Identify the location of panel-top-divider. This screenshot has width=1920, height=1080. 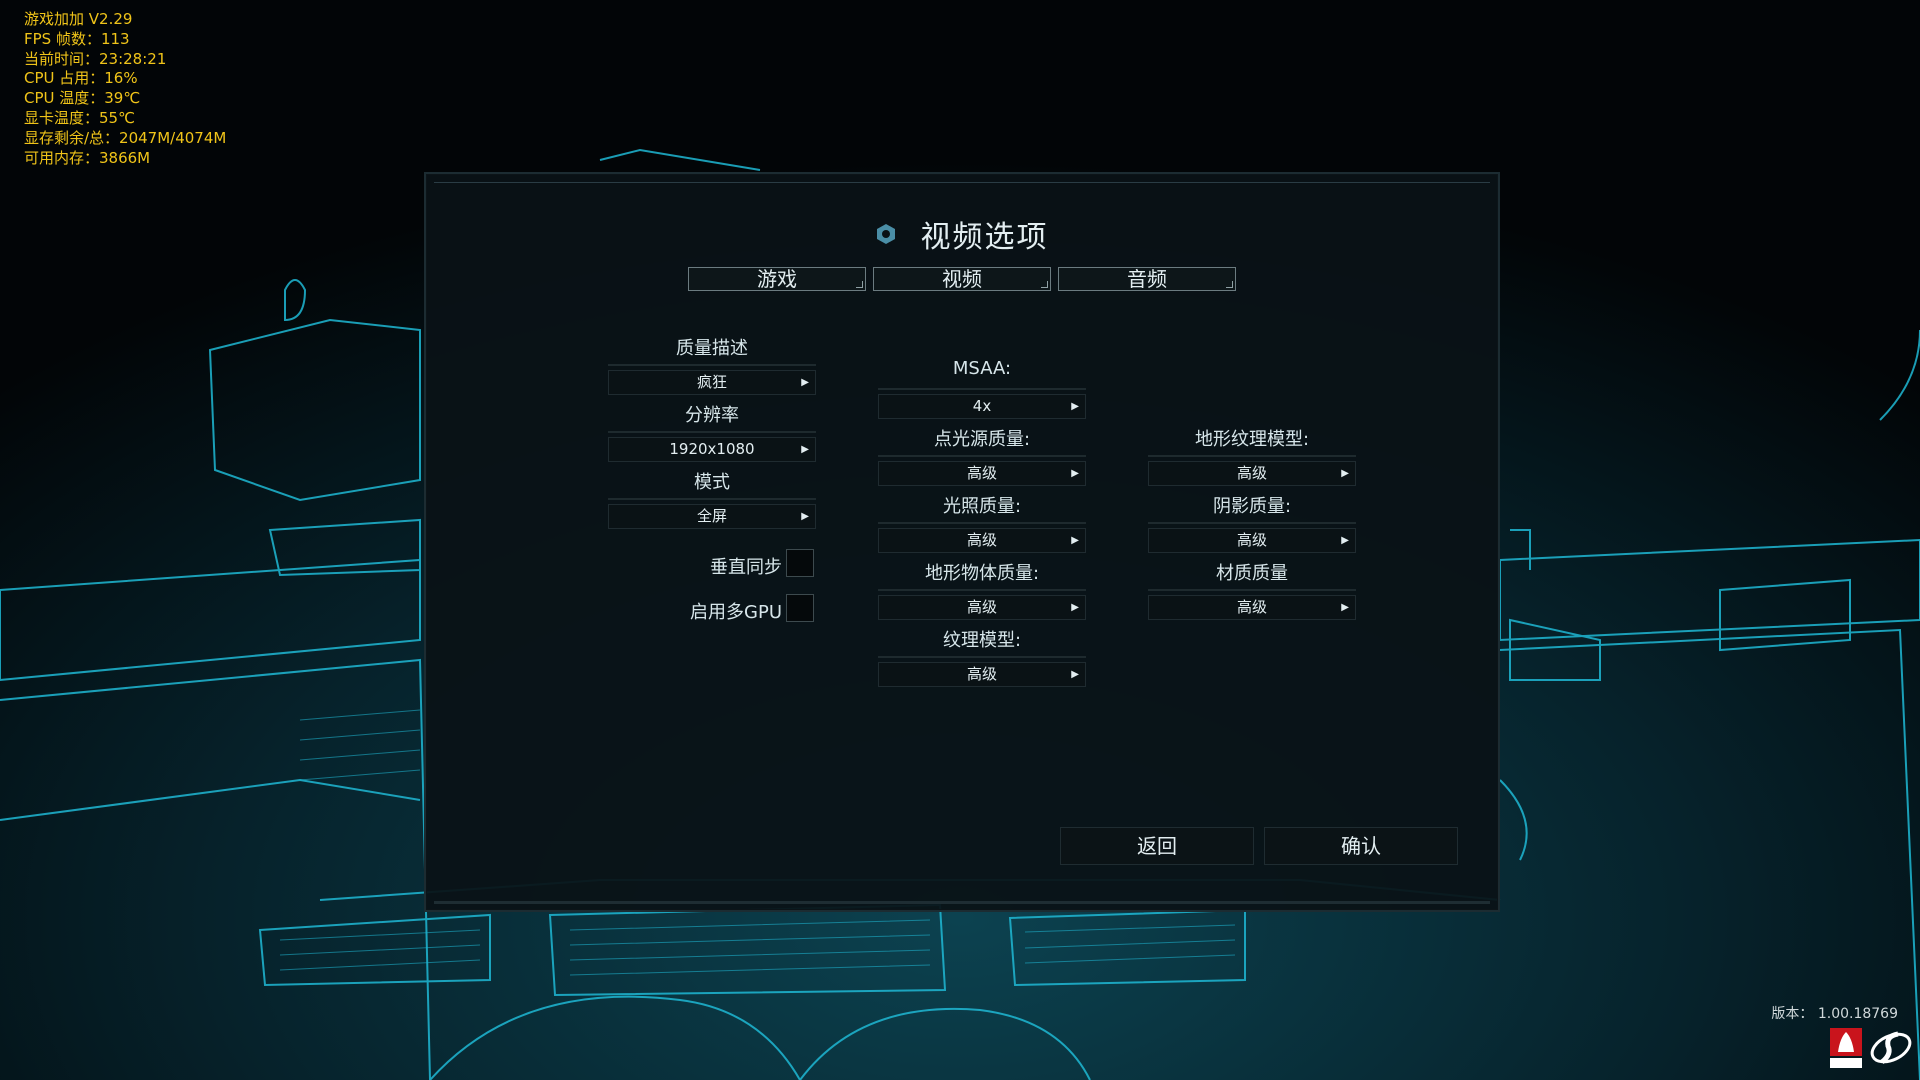
(962, 182).